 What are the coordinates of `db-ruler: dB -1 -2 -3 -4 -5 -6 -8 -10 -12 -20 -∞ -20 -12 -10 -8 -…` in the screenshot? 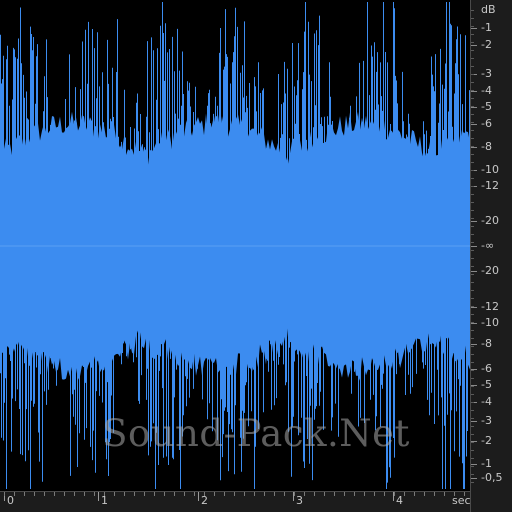 It's located at (491, 256).